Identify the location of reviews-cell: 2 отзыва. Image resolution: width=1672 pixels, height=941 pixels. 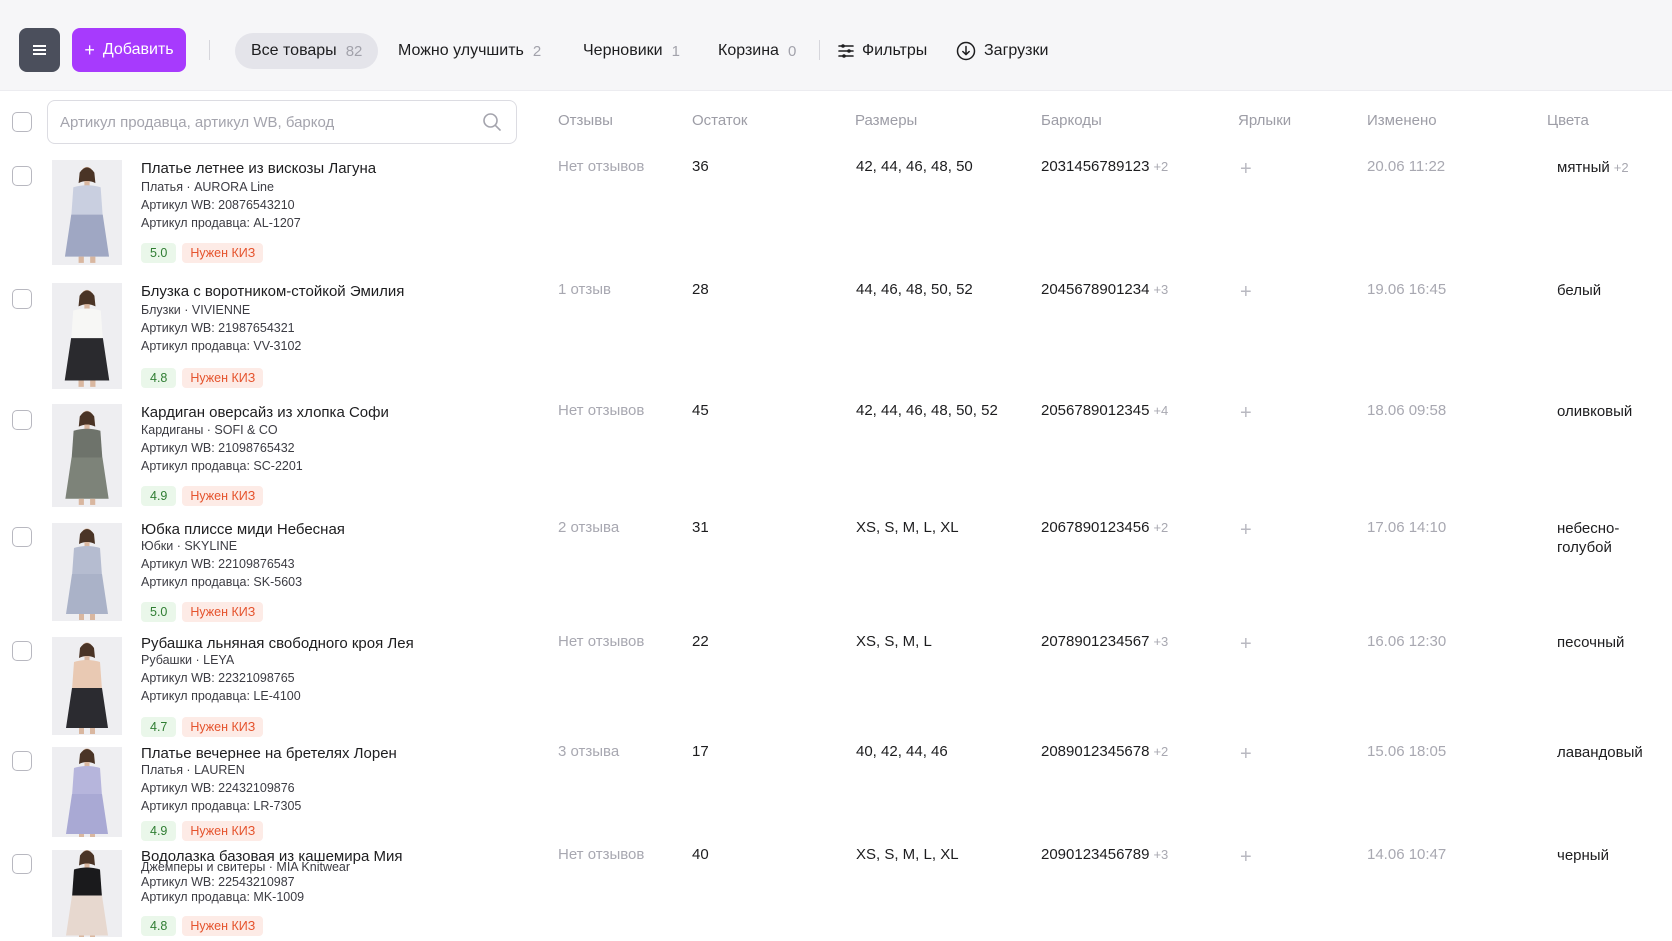
(588, 527).